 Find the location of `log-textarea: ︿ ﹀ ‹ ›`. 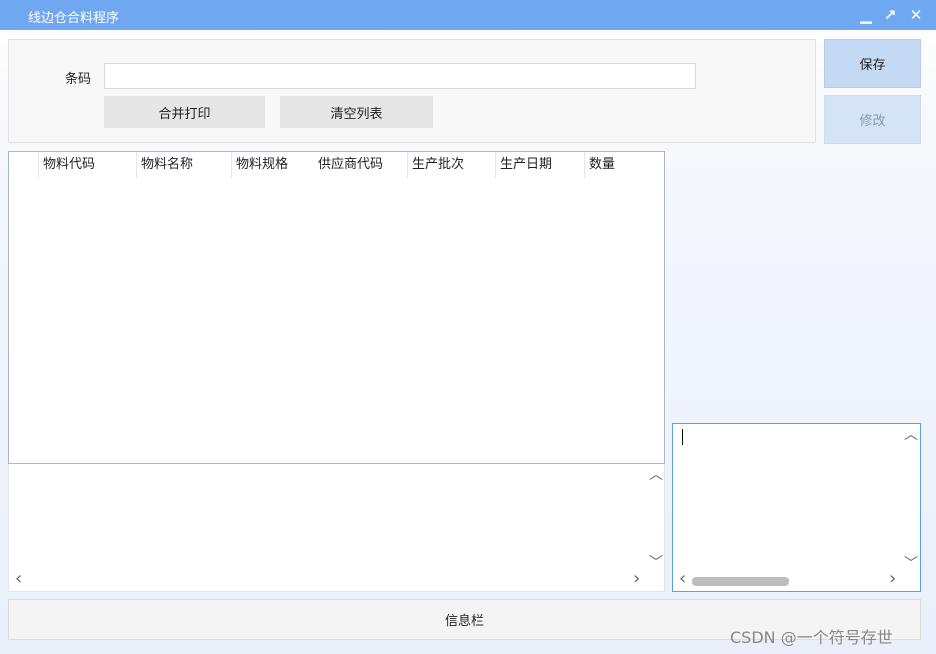

log-textarea: ︿ ﹀ ‹ › is located at coordinates (336, 528).